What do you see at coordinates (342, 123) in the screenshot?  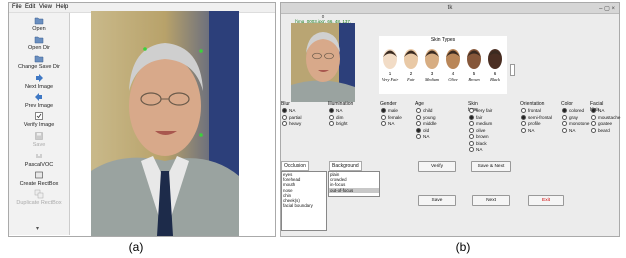 I see `radio-label: bright` at bounding box center [342, 123].